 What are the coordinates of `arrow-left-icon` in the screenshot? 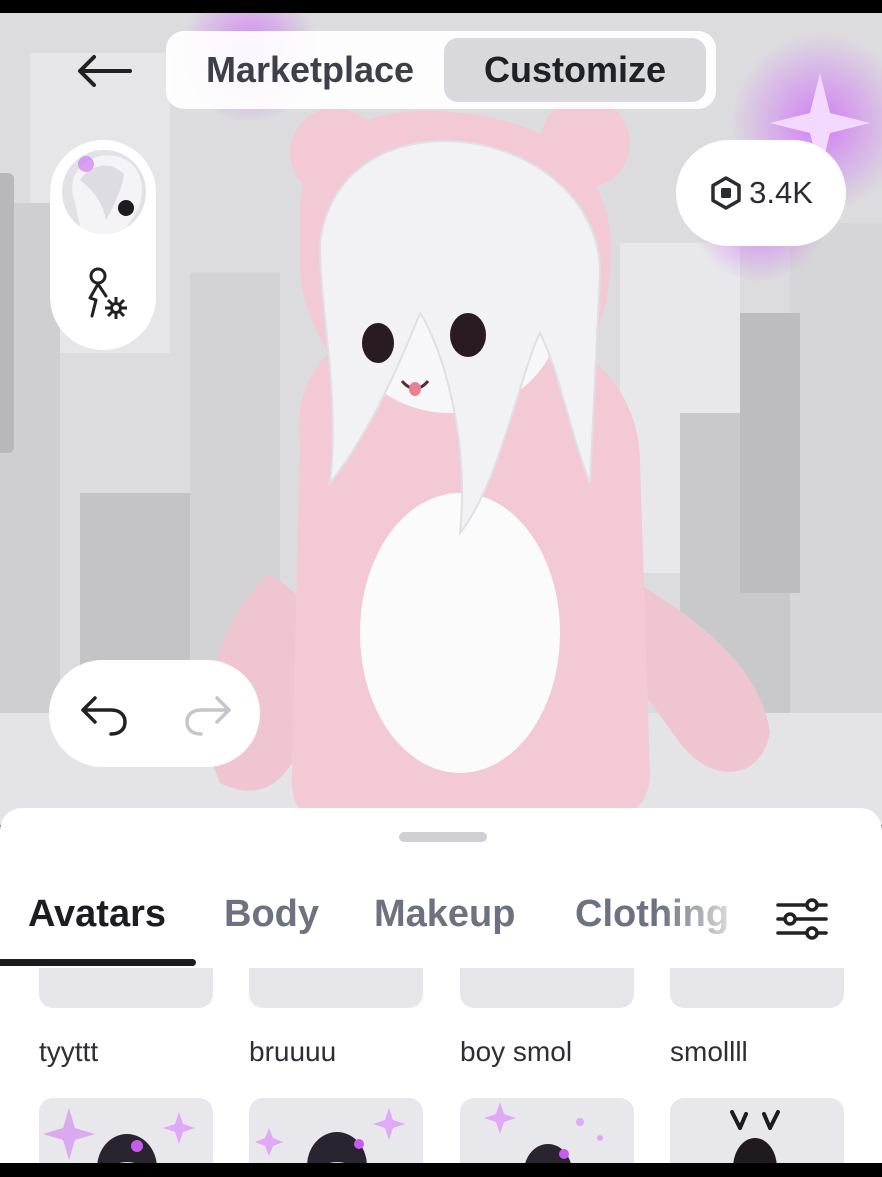 It's located at (105, 71).